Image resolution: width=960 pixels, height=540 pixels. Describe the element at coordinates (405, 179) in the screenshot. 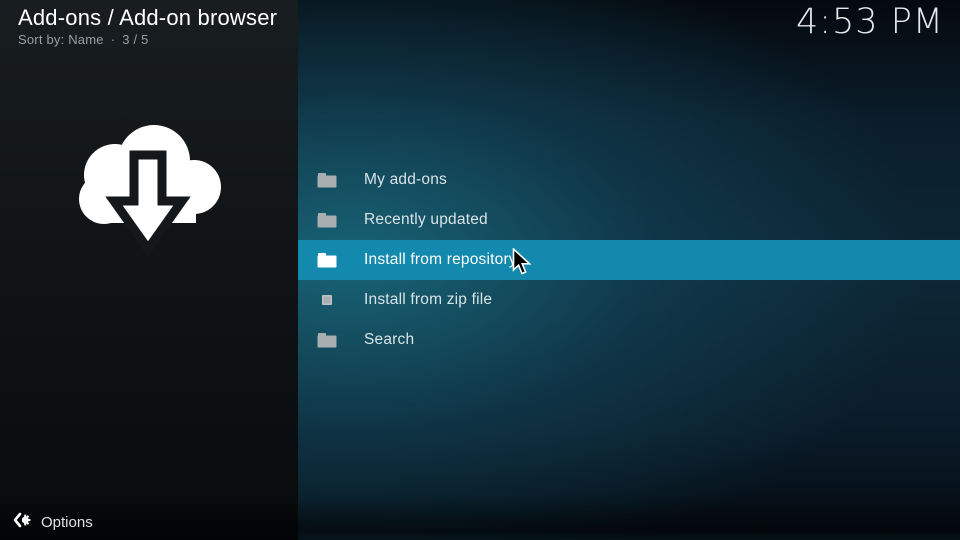

I see `menu-item-label: My add-ons` at that location.